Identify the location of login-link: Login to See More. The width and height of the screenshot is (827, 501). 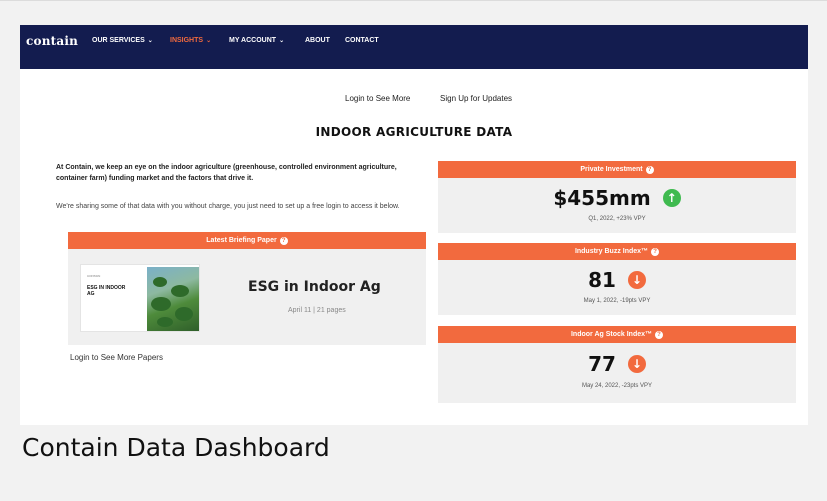
(377, 98).